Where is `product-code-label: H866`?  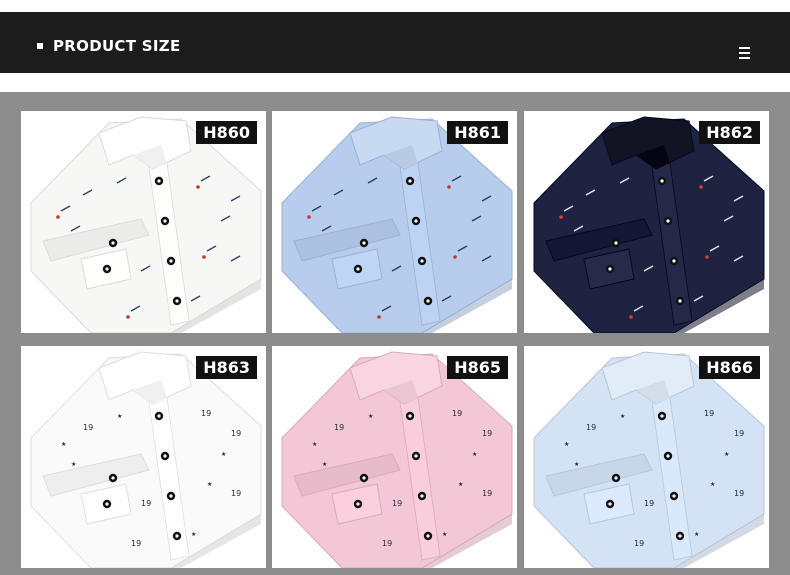
product-code-label: H866 is located at coordinates (729, 367).